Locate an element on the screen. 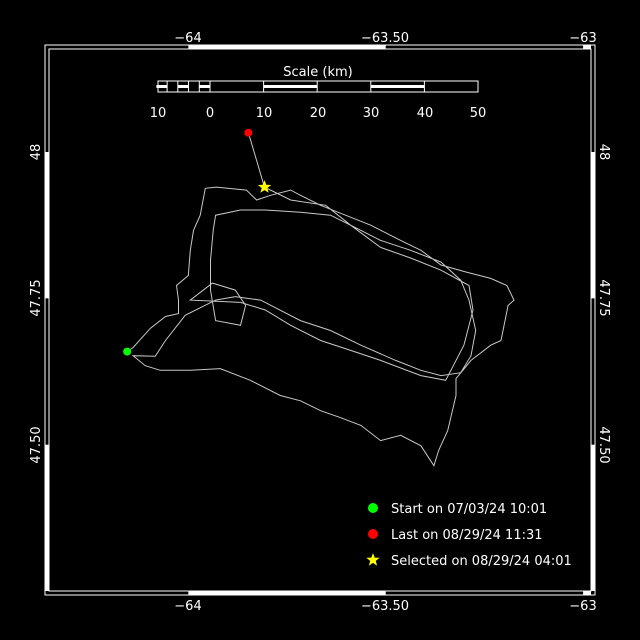  bottom-lon-label-1: −63.50 is located at coordinates (385, 606).